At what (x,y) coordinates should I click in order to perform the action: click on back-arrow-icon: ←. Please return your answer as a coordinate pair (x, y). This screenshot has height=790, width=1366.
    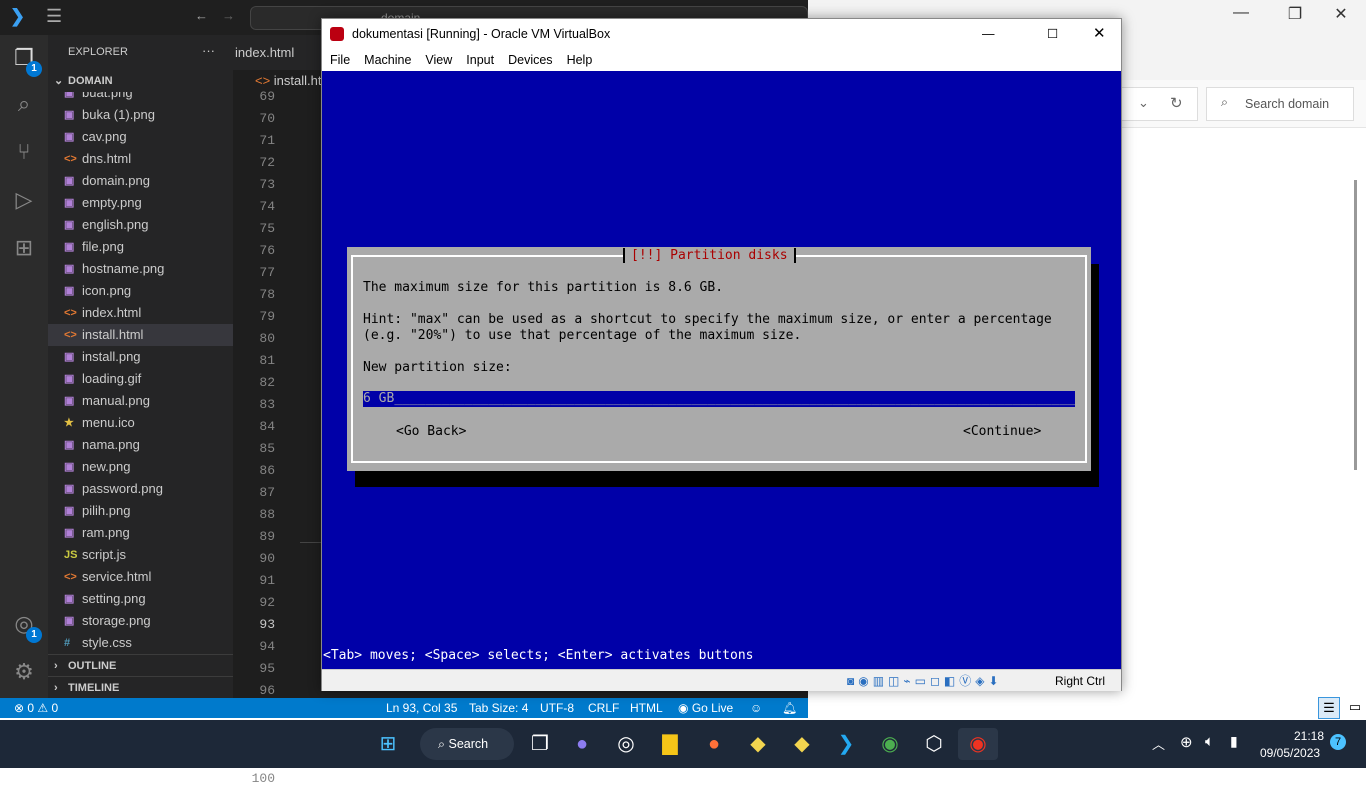
    Looking at the image, I should click on (201, 15).